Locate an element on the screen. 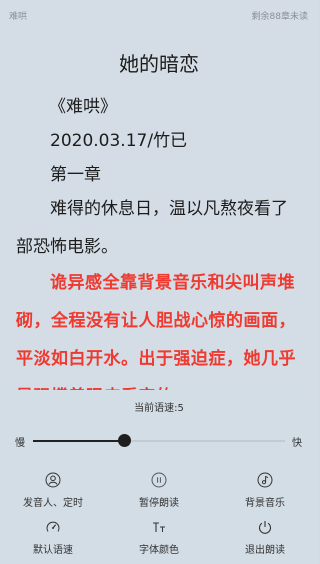 This screenshot has width=320, height=564. chapter-title: 她的暗恋 is located at coordinates (159, 64).